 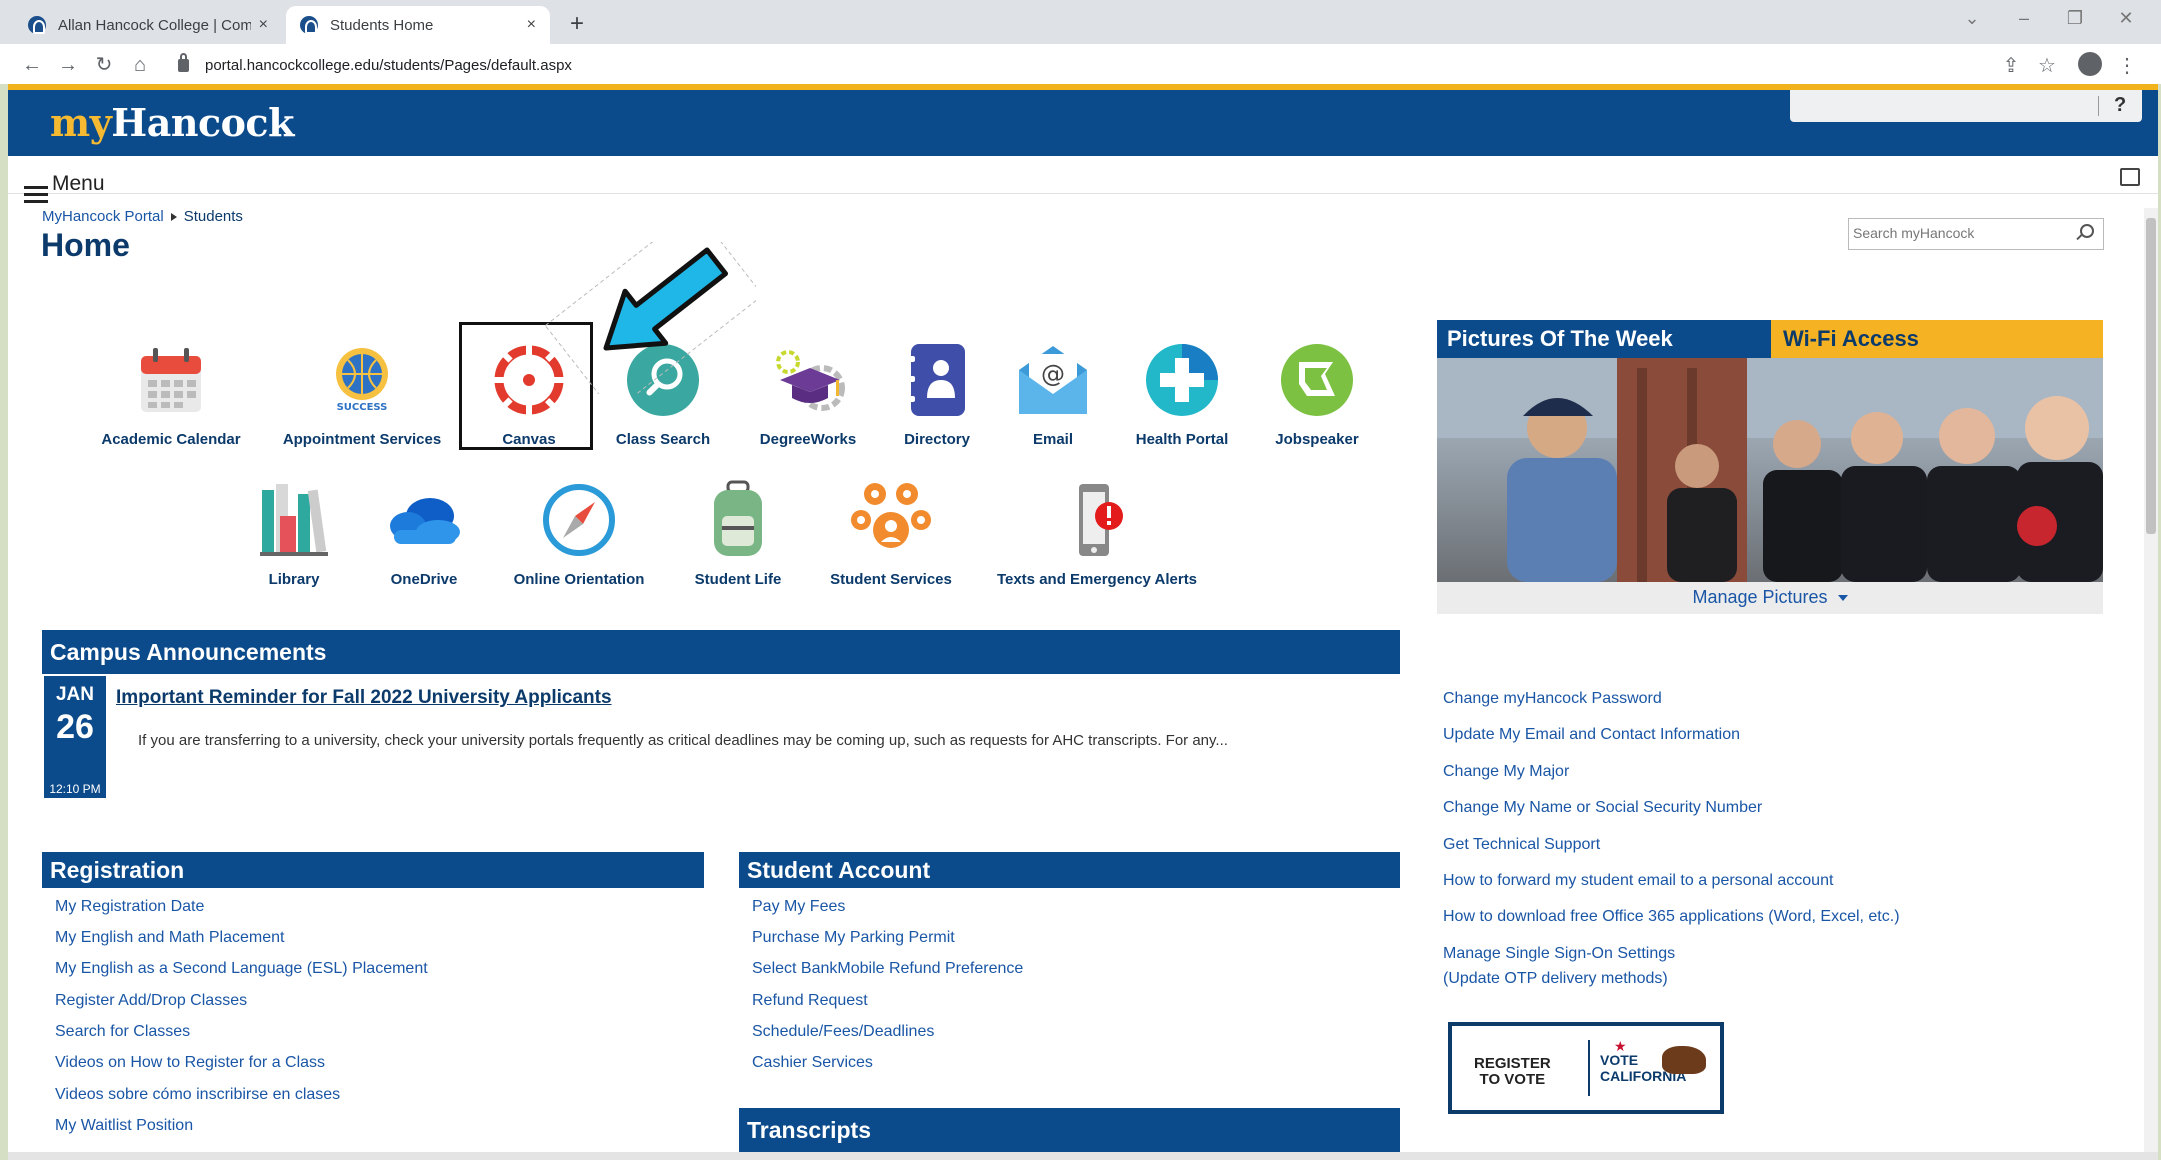 I want to click on site-search-input: Search myHancock, so click(x=1976, y=234).